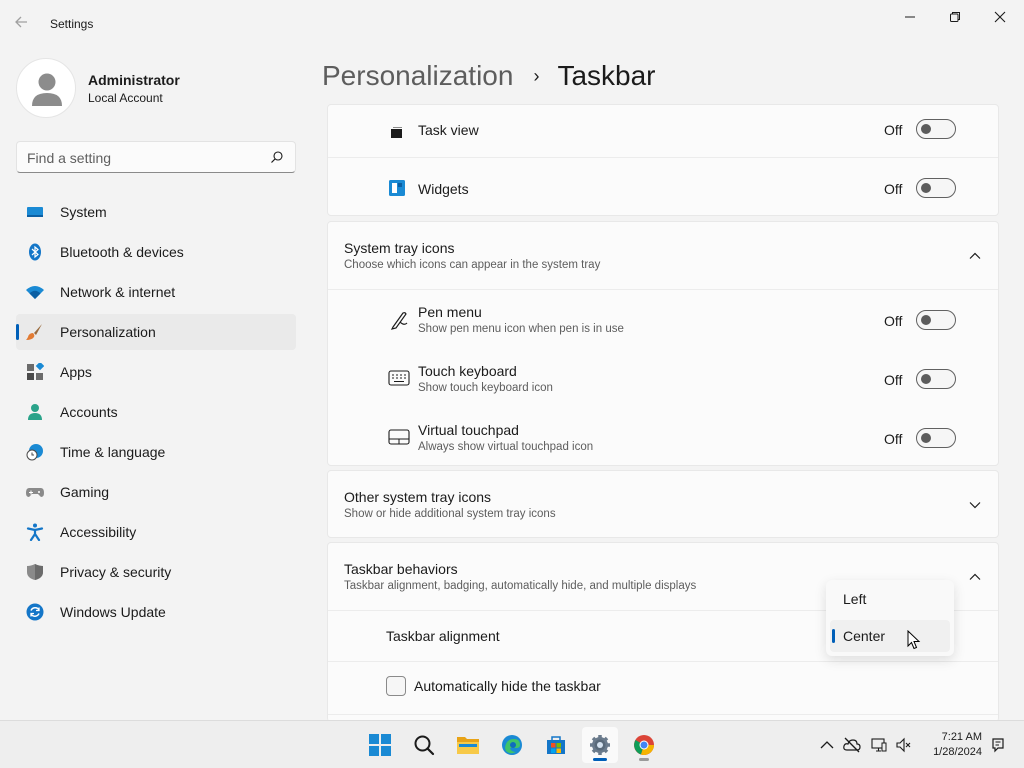 The height and width of the screenshot is (768, 1024). What do you see at coordinates (600, 759) in the screenshot?
I see `active-indicator` at bounding box center [600, 759].